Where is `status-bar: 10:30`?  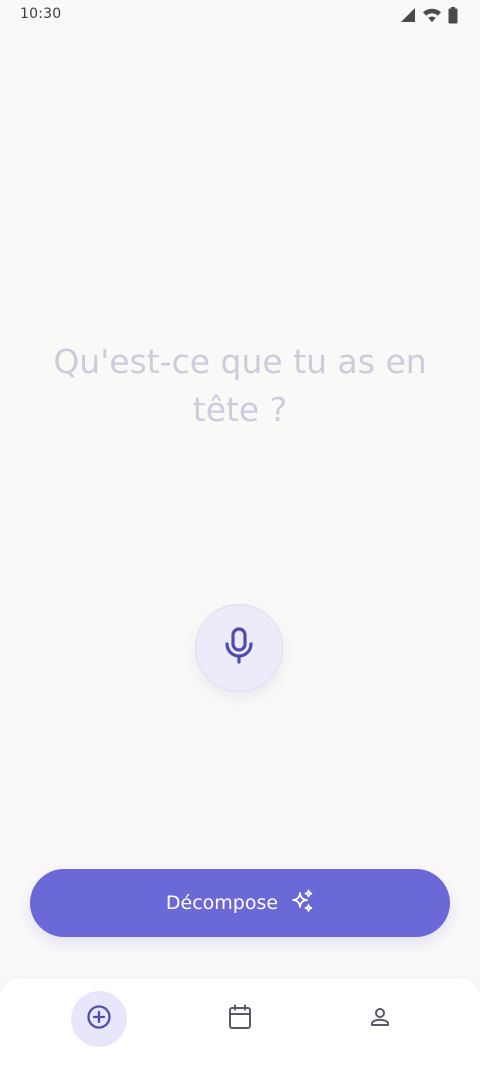
status-bar: 10:30 is located at coordinates (240, 15).